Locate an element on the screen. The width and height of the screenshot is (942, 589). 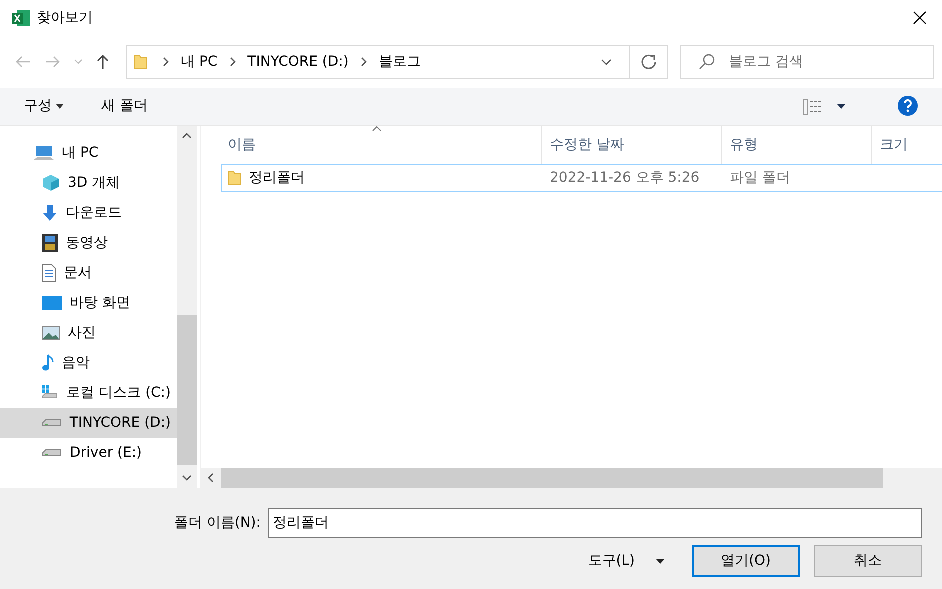
download-arrow-icon is located at coordinates (50, 213).